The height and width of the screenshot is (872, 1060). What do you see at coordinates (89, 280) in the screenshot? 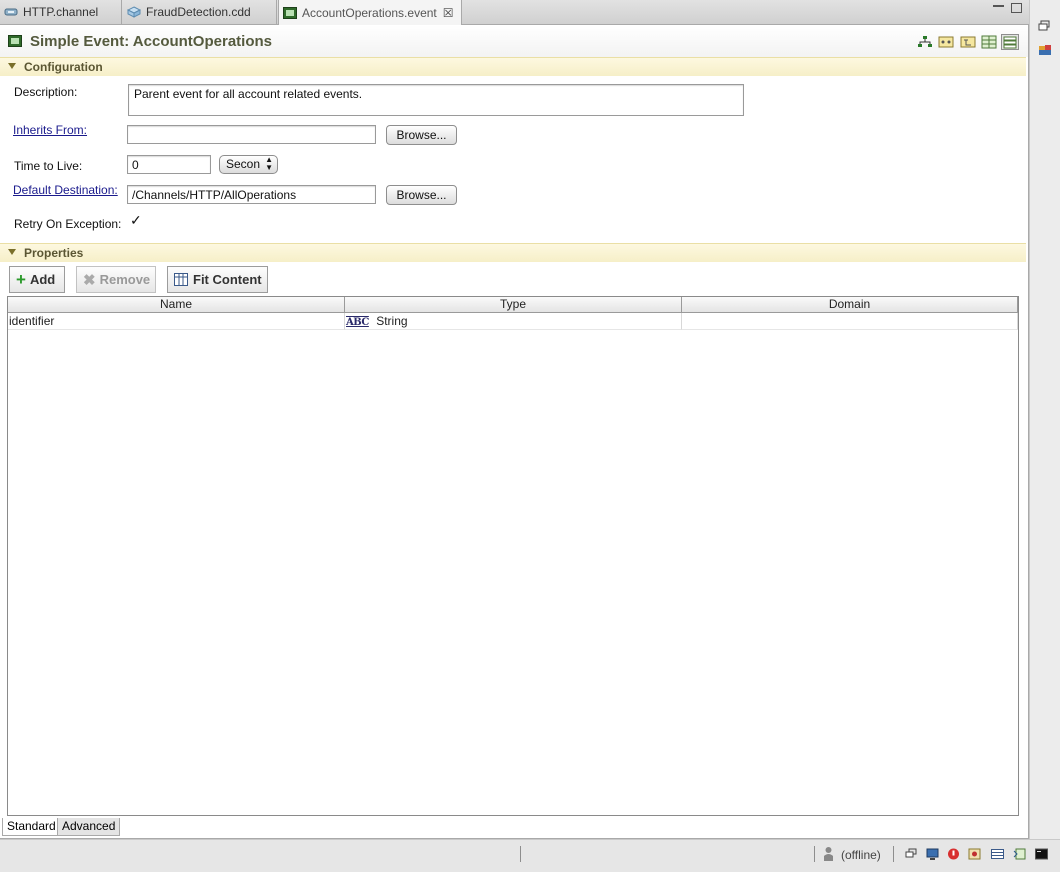
I see `remove-x-icon: ✖` at bounding box center [89, 280].